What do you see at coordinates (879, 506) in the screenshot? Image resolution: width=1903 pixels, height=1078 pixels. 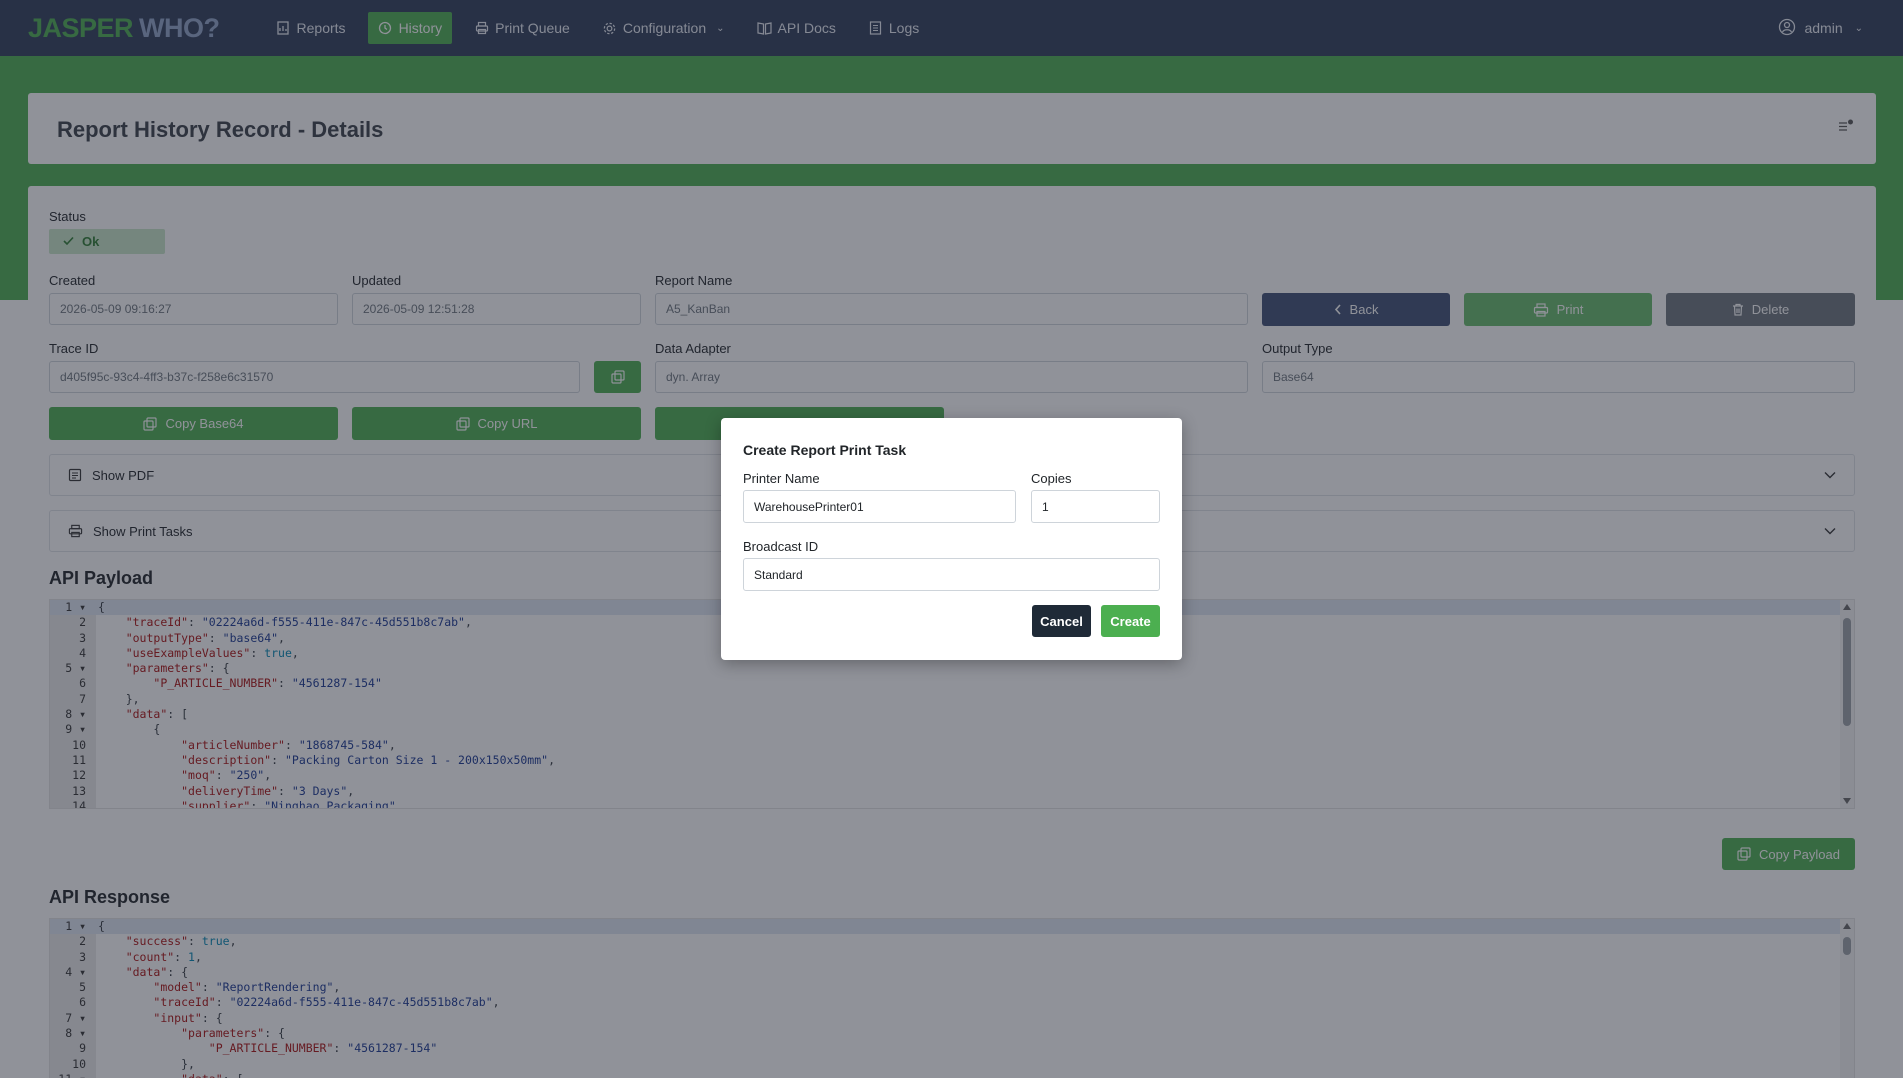 I see `printer-name-input: WarehousePrinter01` at bounding box center [879, 506].